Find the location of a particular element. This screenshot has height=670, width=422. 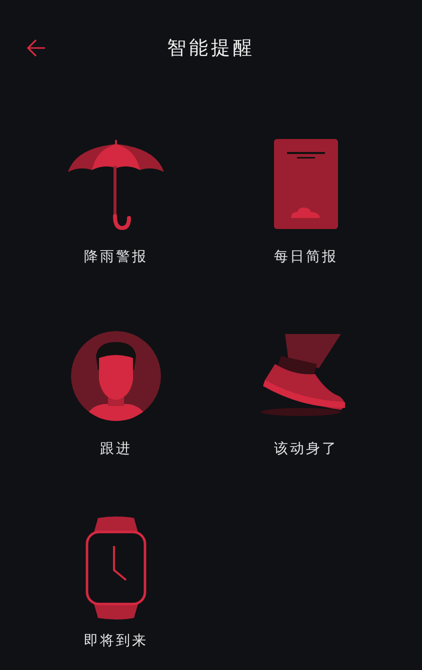

reminder-label: 该动身了 is located at coordinates (306, 449).